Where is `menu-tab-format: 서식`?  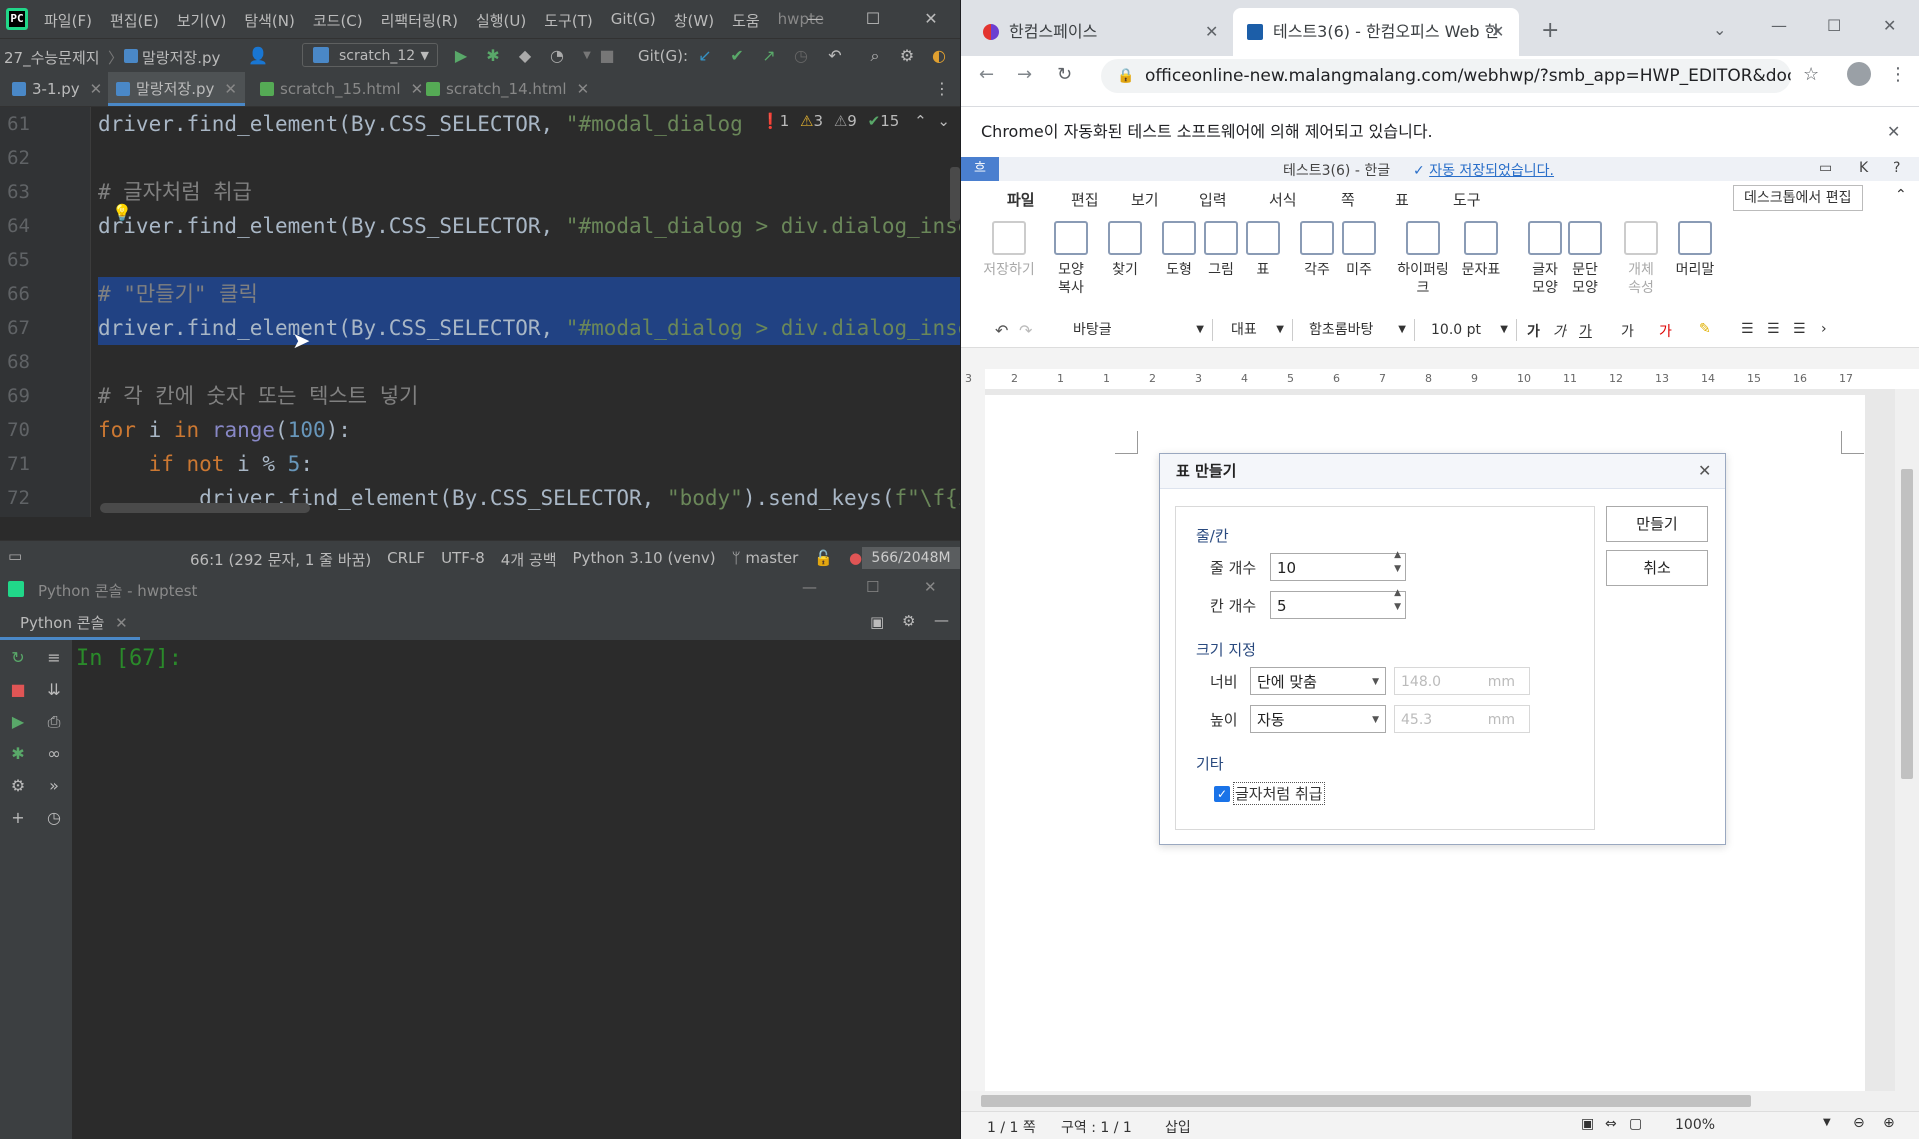 menu-tab-format: 서식 is located at coordinates (1283, 199).